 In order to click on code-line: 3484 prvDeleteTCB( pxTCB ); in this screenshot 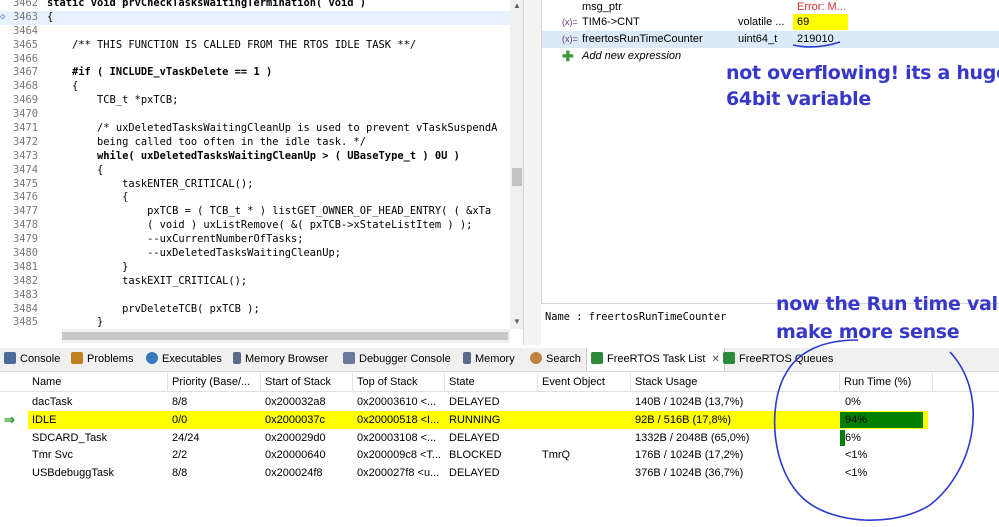, I will do `click(255, 310)`.